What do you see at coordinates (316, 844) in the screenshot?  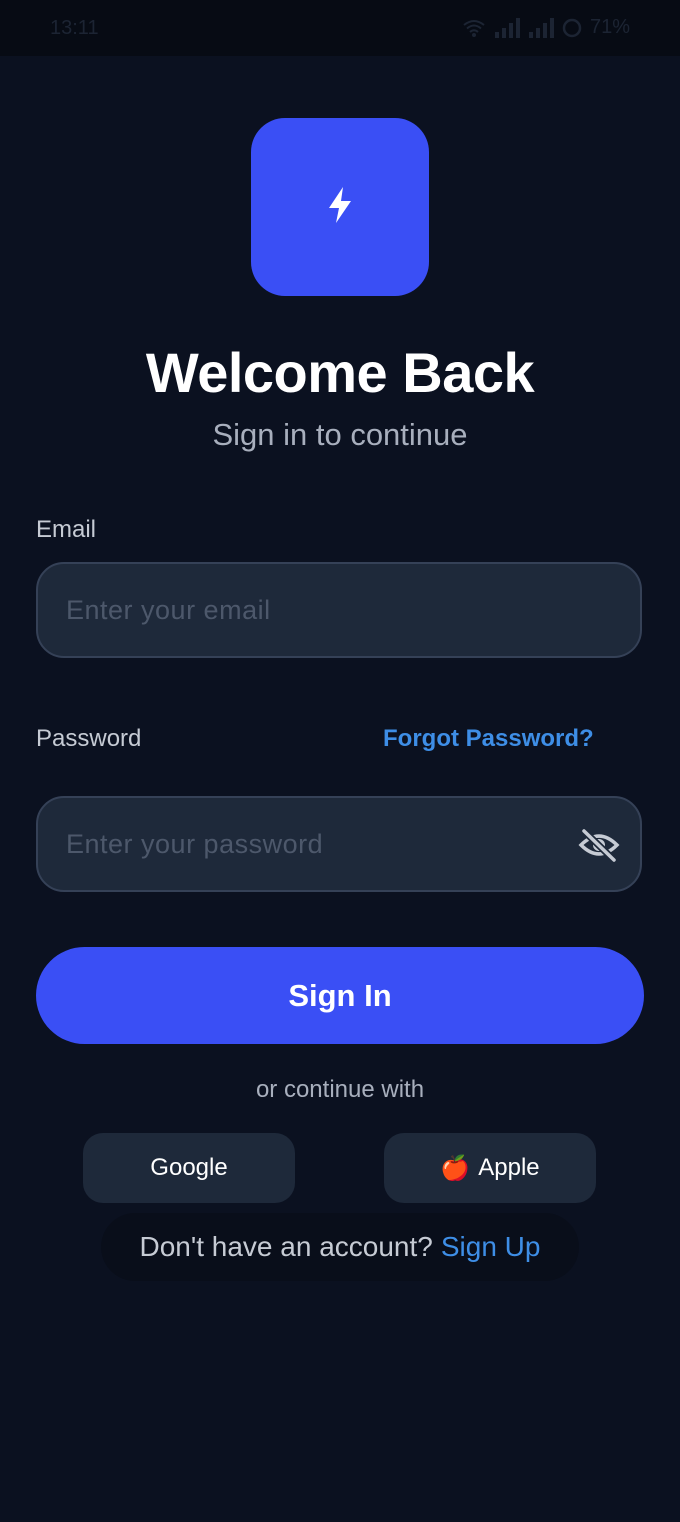 I see `password-field` at bounding box center [316, 844].